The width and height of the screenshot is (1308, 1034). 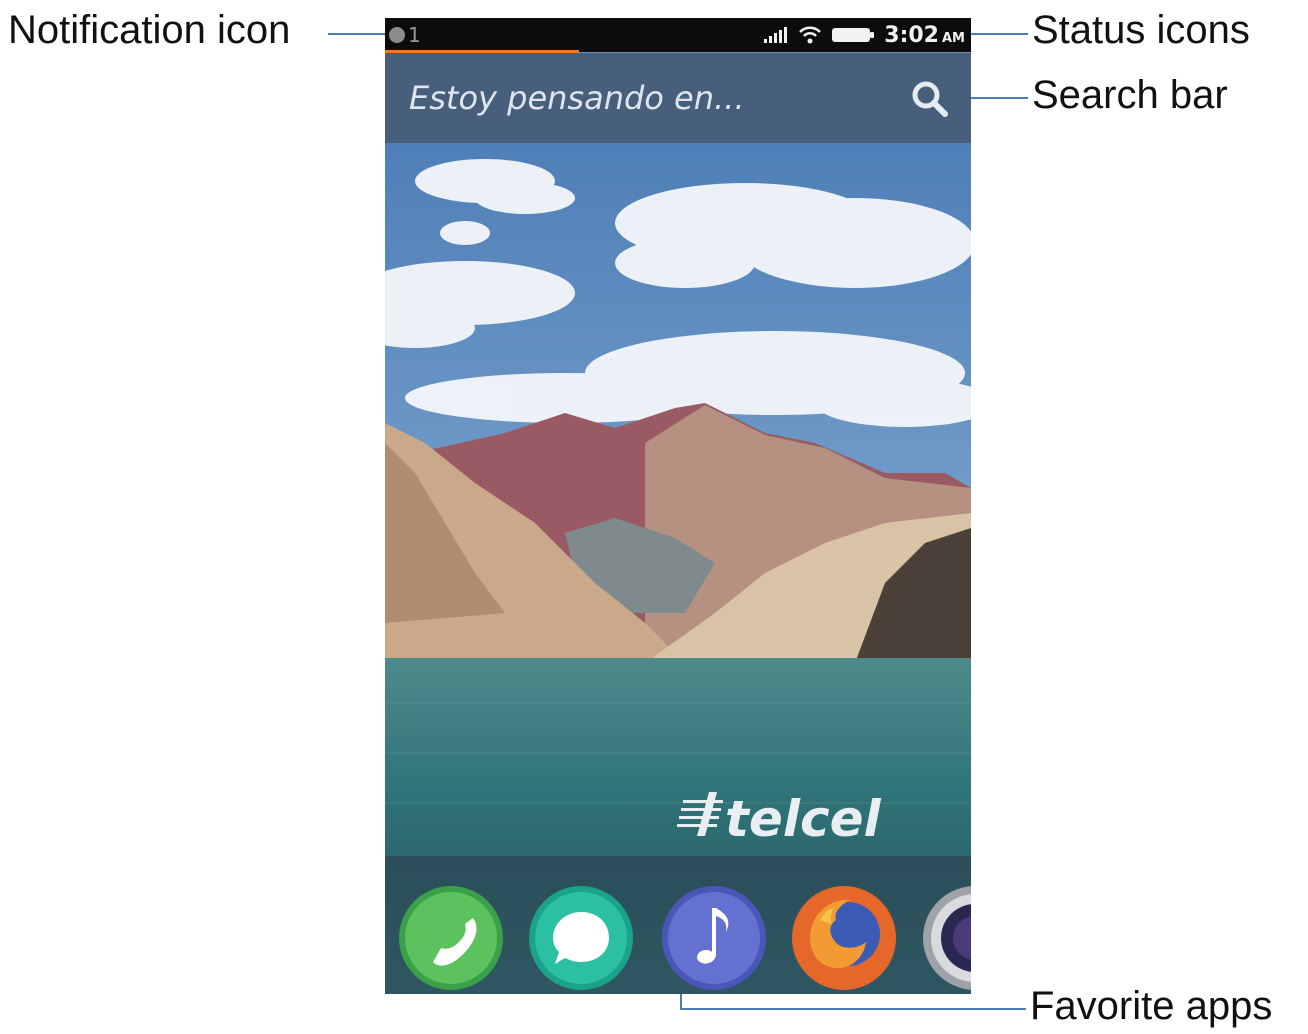 What do you see at coordinates (810, 35) in the screenshot?
I see `wifi-icon` at bounding box center [810, 35].